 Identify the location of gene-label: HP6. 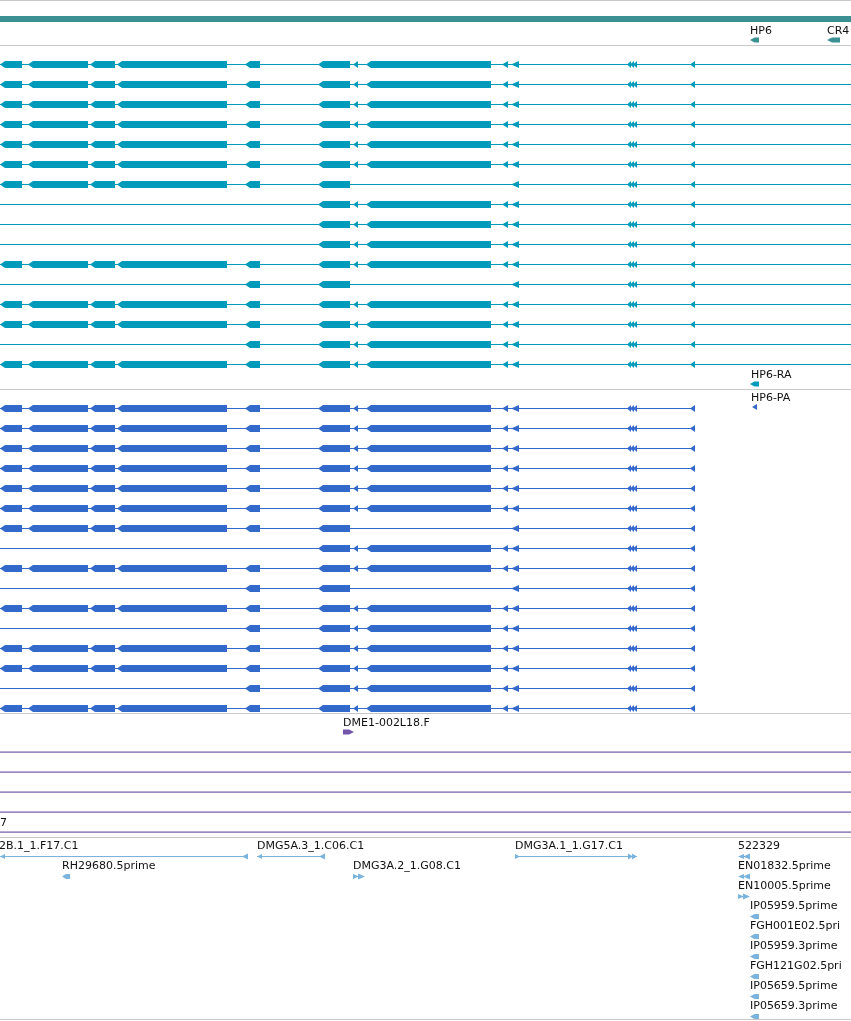
(761, 30).